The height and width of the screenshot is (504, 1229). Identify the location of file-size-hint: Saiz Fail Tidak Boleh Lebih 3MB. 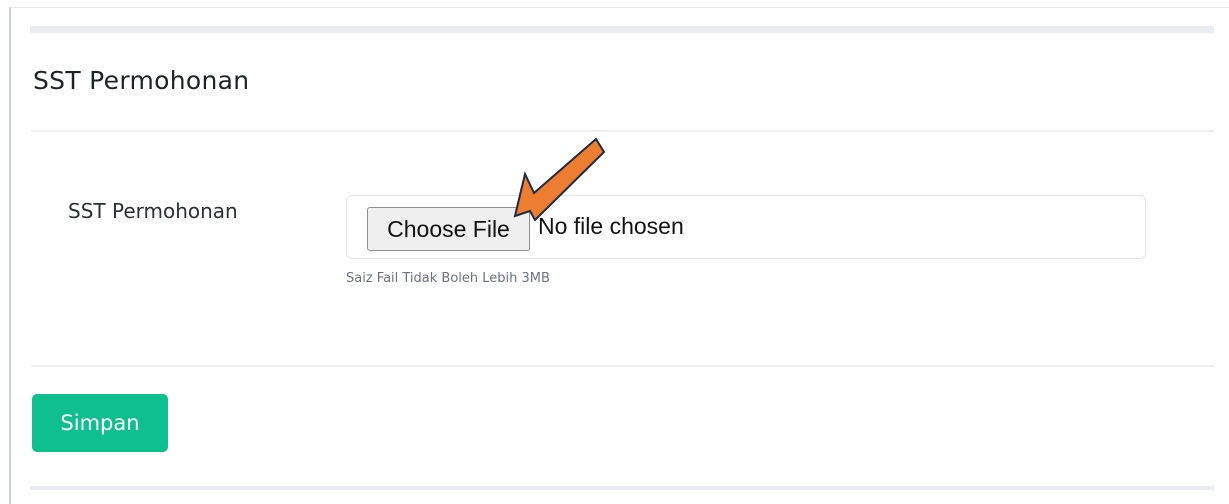
(448, 278).